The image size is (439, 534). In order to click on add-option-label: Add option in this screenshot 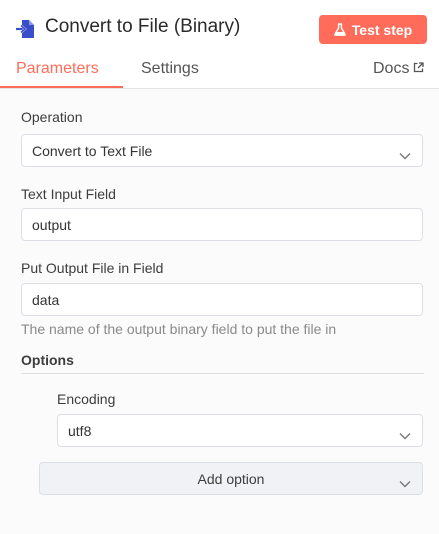, I will do `click(231, 478)`.